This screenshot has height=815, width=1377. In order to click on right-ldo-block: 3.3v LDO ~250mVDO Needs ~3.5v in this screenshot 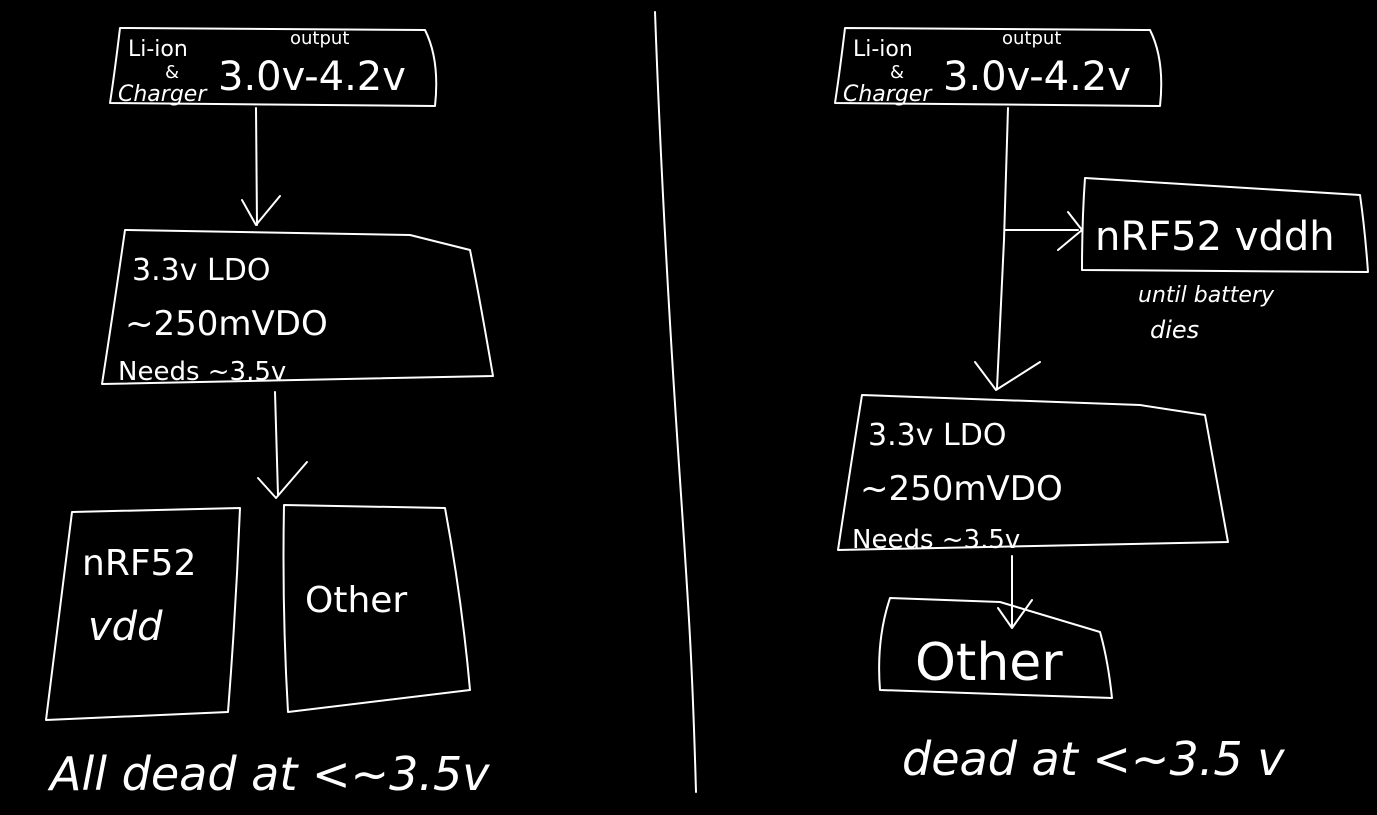, I will do `click(1033, 474)`.